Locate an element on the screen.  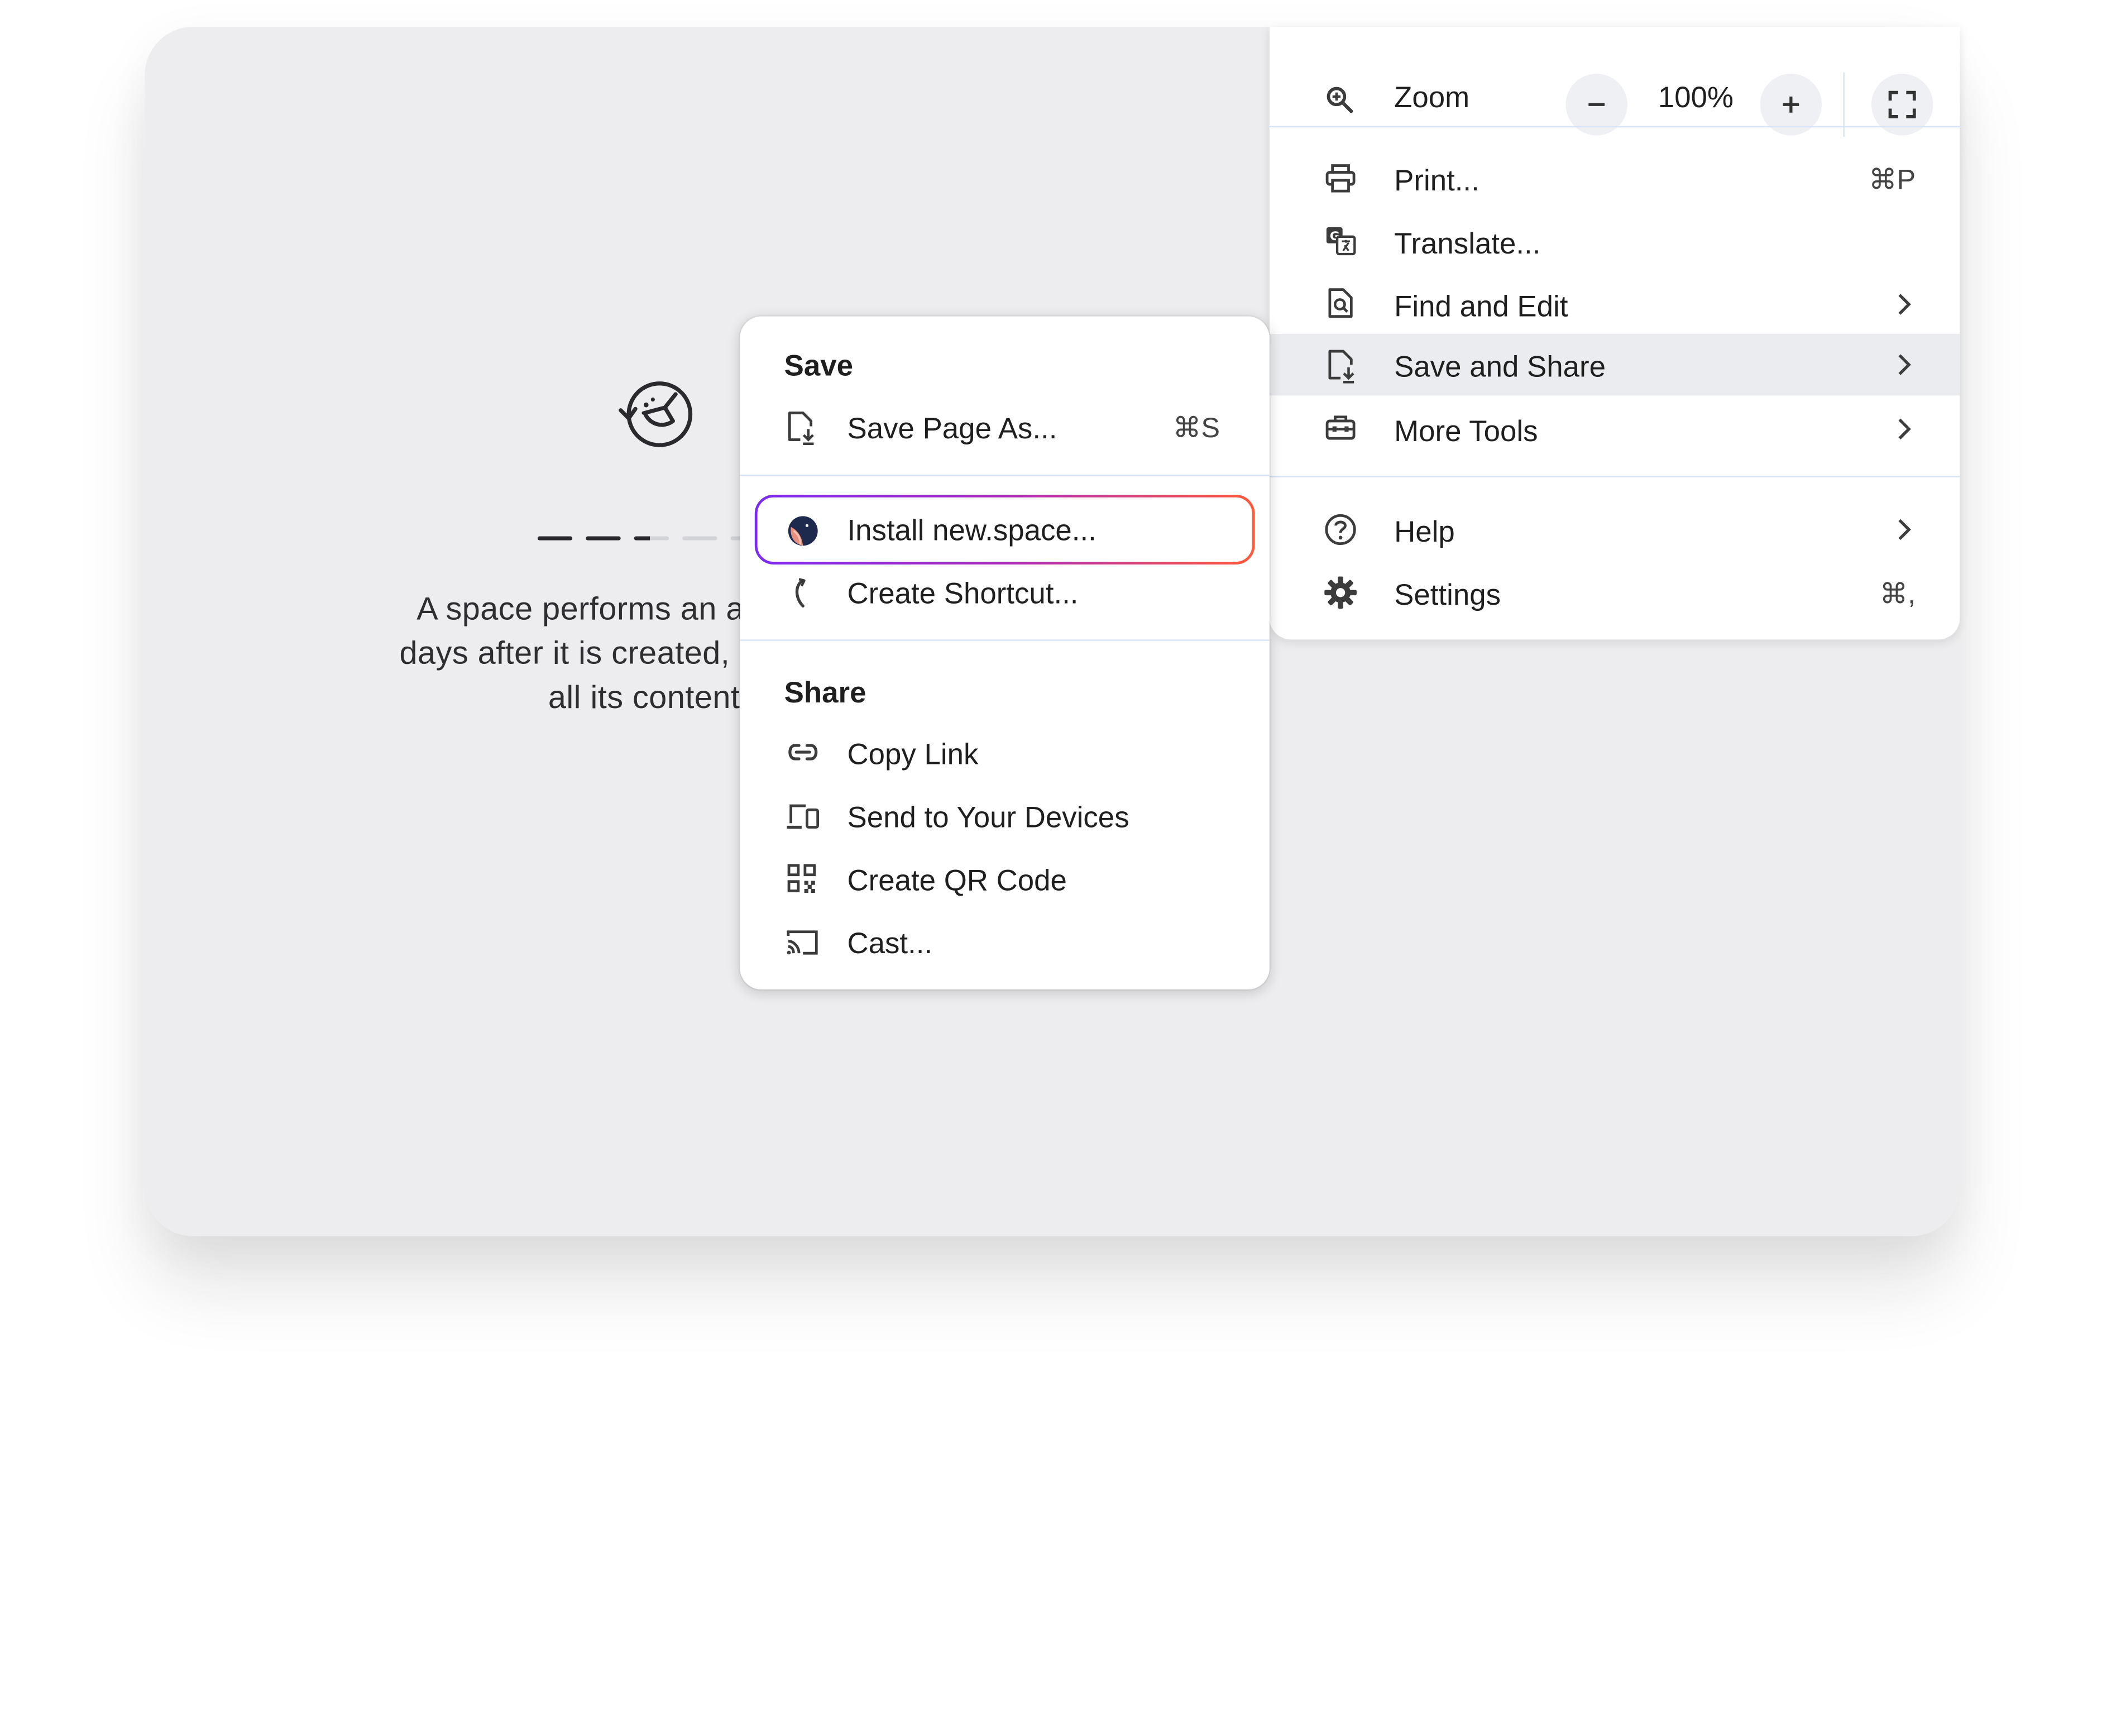
plus-icon is located at coordinates (1791, 104).